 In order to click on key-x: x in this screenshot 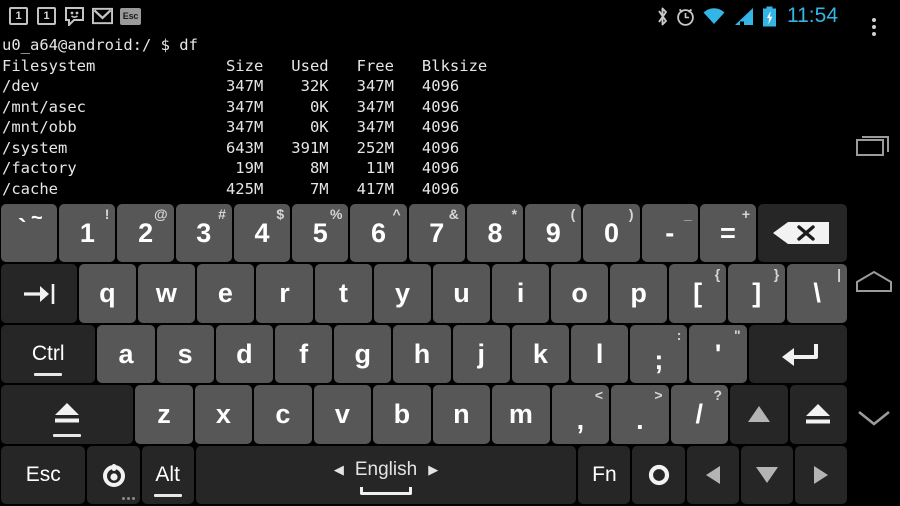, I will do `click(223, 414)`.